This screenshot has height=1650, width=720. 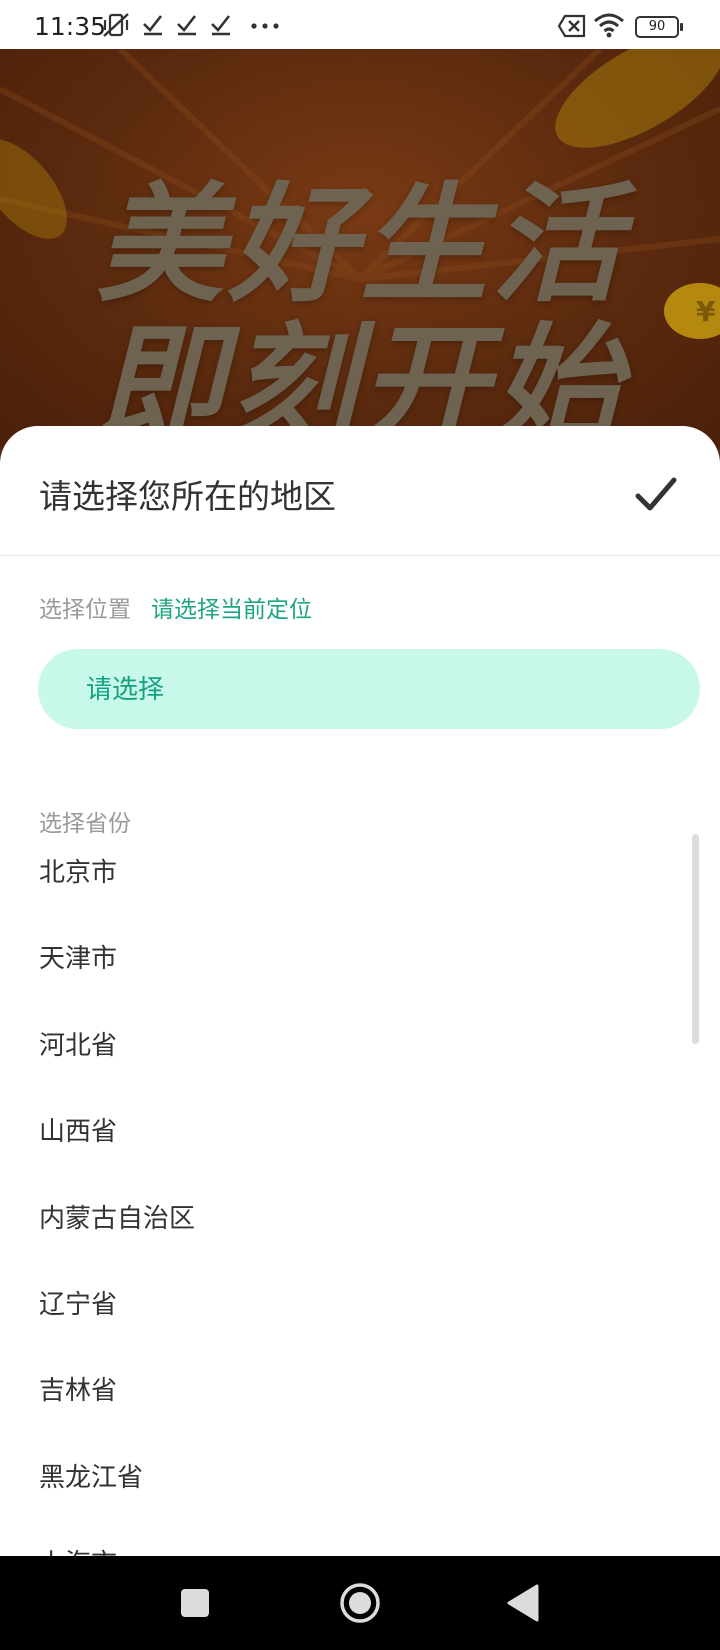 I want to click on confirm-button, so click(x=656, y=494).